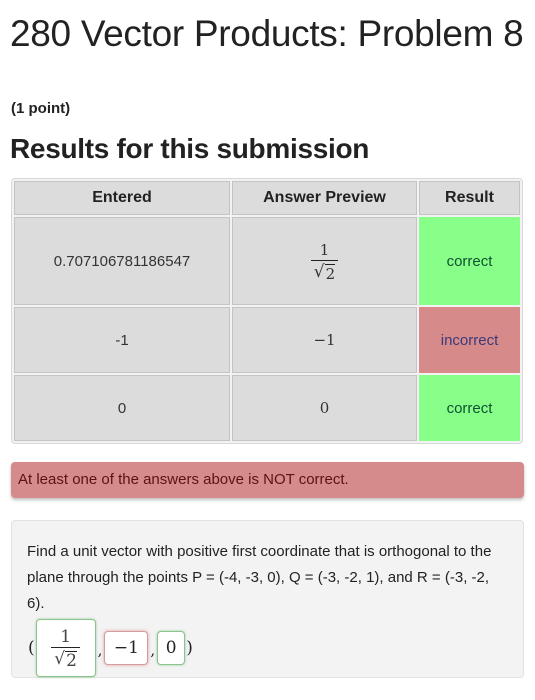 Image resolution: width=535 pixels, height=700 pixels. Describe the element at coordinates (31, 648) in the screenshot. I see `open-paren: (` at that location.